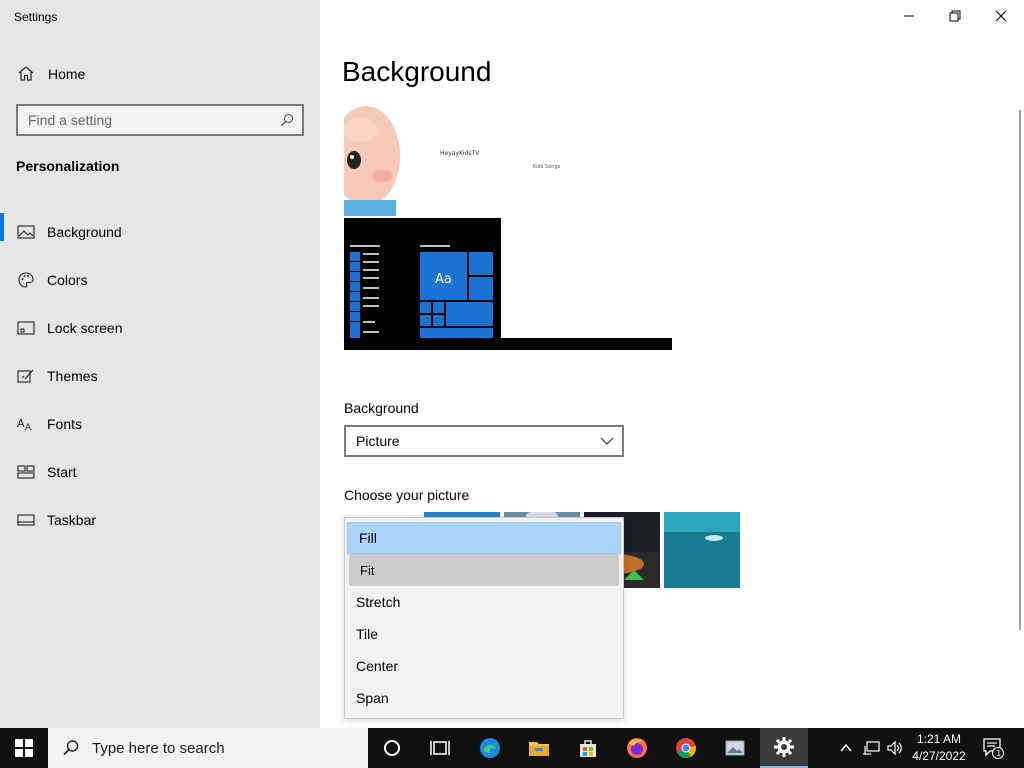  I want to click on fit-option-fill: Fill, so click(484, 538).